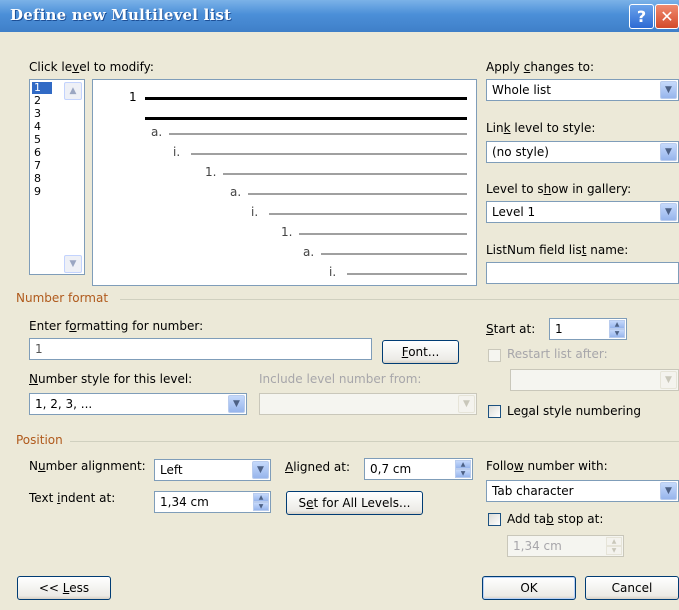 The width and height of the screenshot is (679, 610). What do you see at coordinates (594, 380) in the screenshot?
I see `restart-list-select: ▼` at bounding box center [594, 380].